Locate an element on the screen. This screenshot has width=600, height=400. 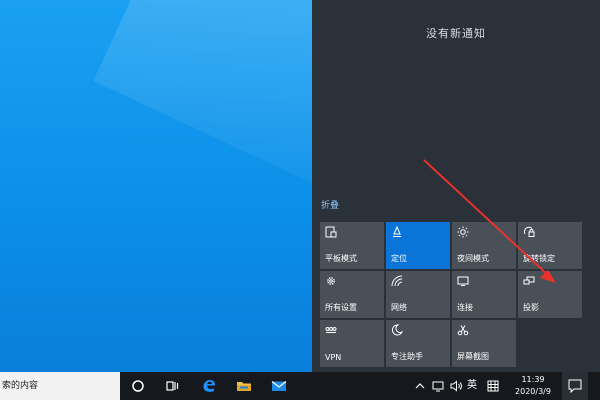
mail-icon is located at coordinates (279, 386).